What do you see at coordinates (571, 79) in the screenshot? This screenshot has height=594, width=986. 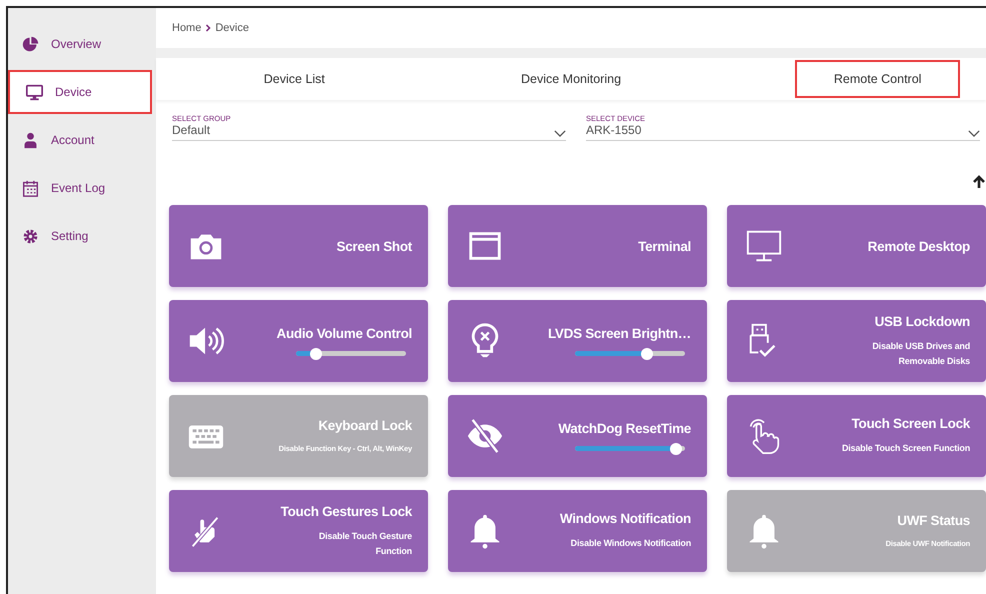 I see `tab: Device Monitoring` at bounding box center [571, 79].